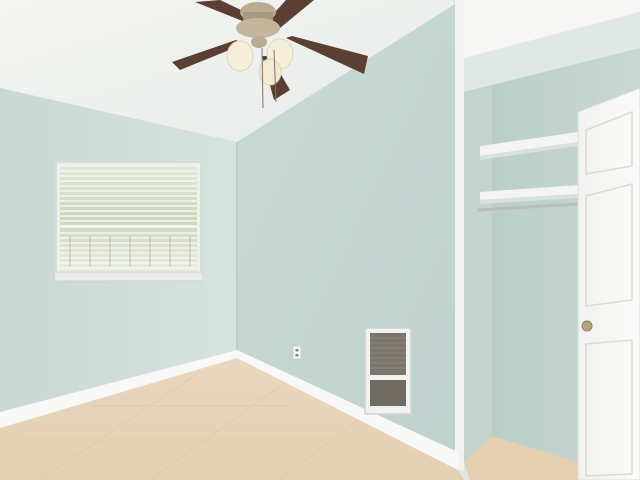 The width and height of the screenshot is (640, 480). Describe the element at coordinates (388, 371) in the screenshot. I see `wall-heater-vent-icon` at that location.